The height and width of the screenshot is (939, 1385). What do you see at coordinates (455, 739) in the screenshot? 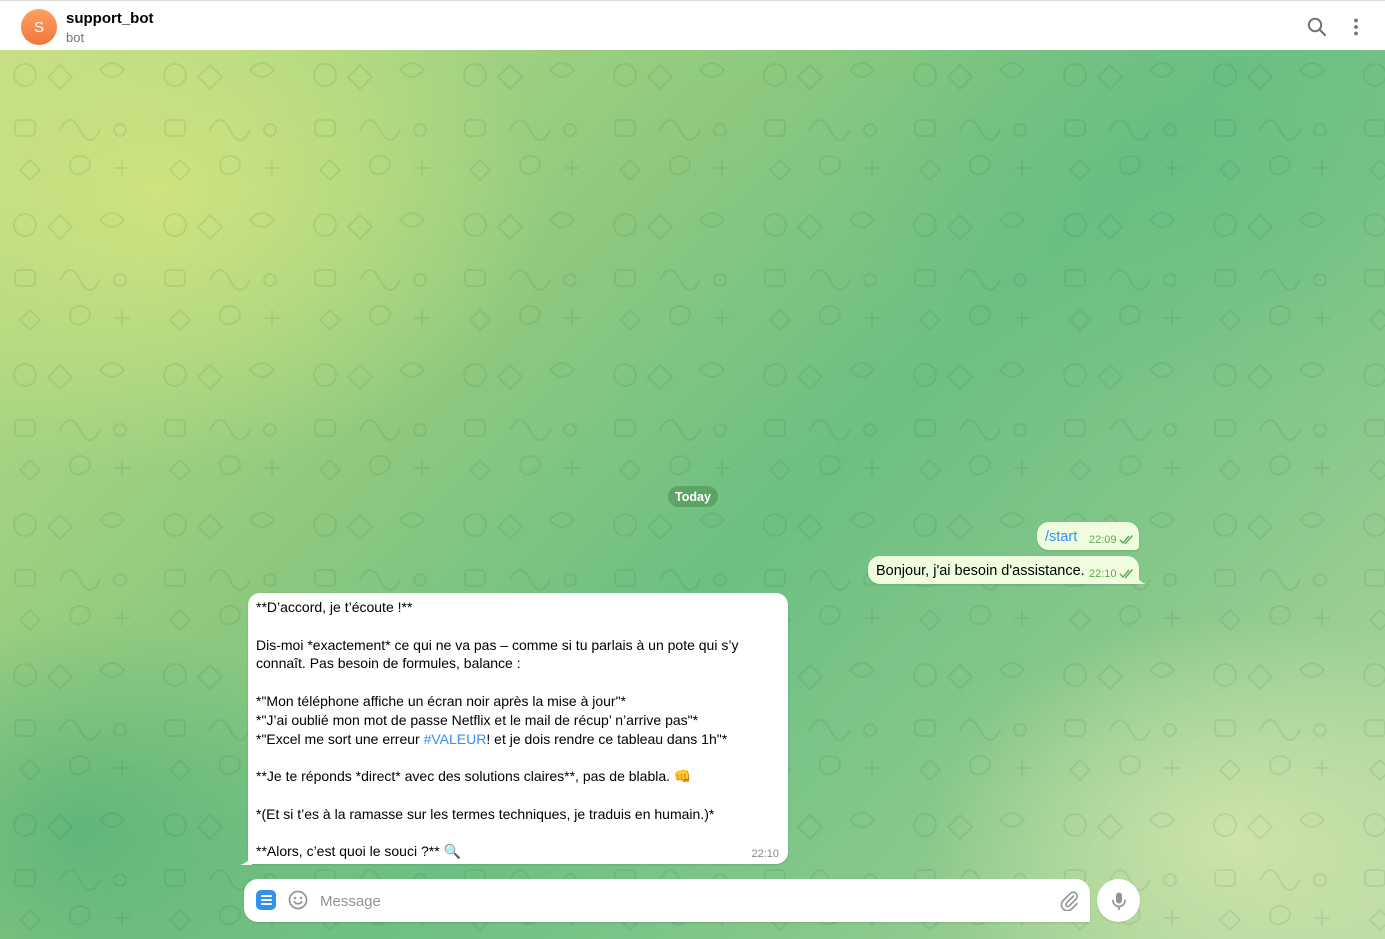
I see `hashtag-link: #VALEUR` at bounding box center [455, 739].